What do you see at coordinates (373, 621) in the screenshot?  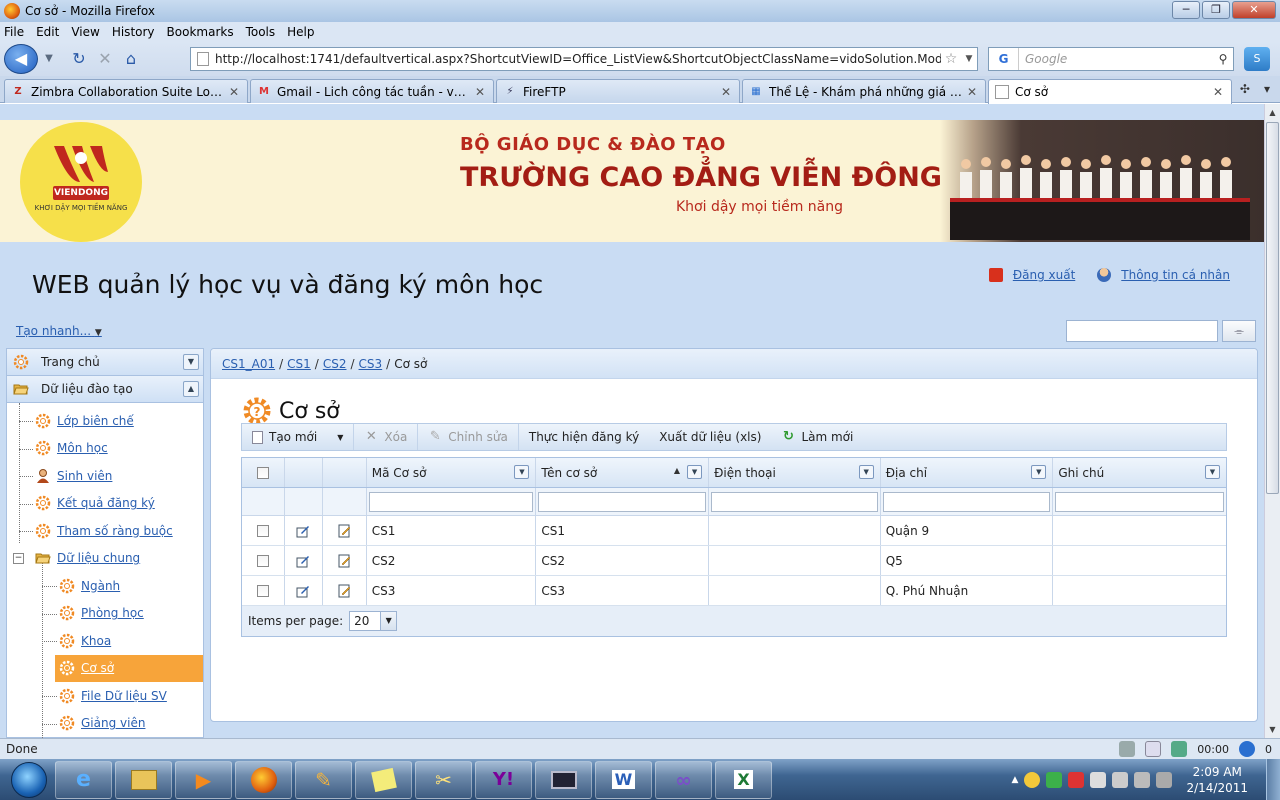 I see `page-size-select: 20 ▼` at bounding box center [373, 621].